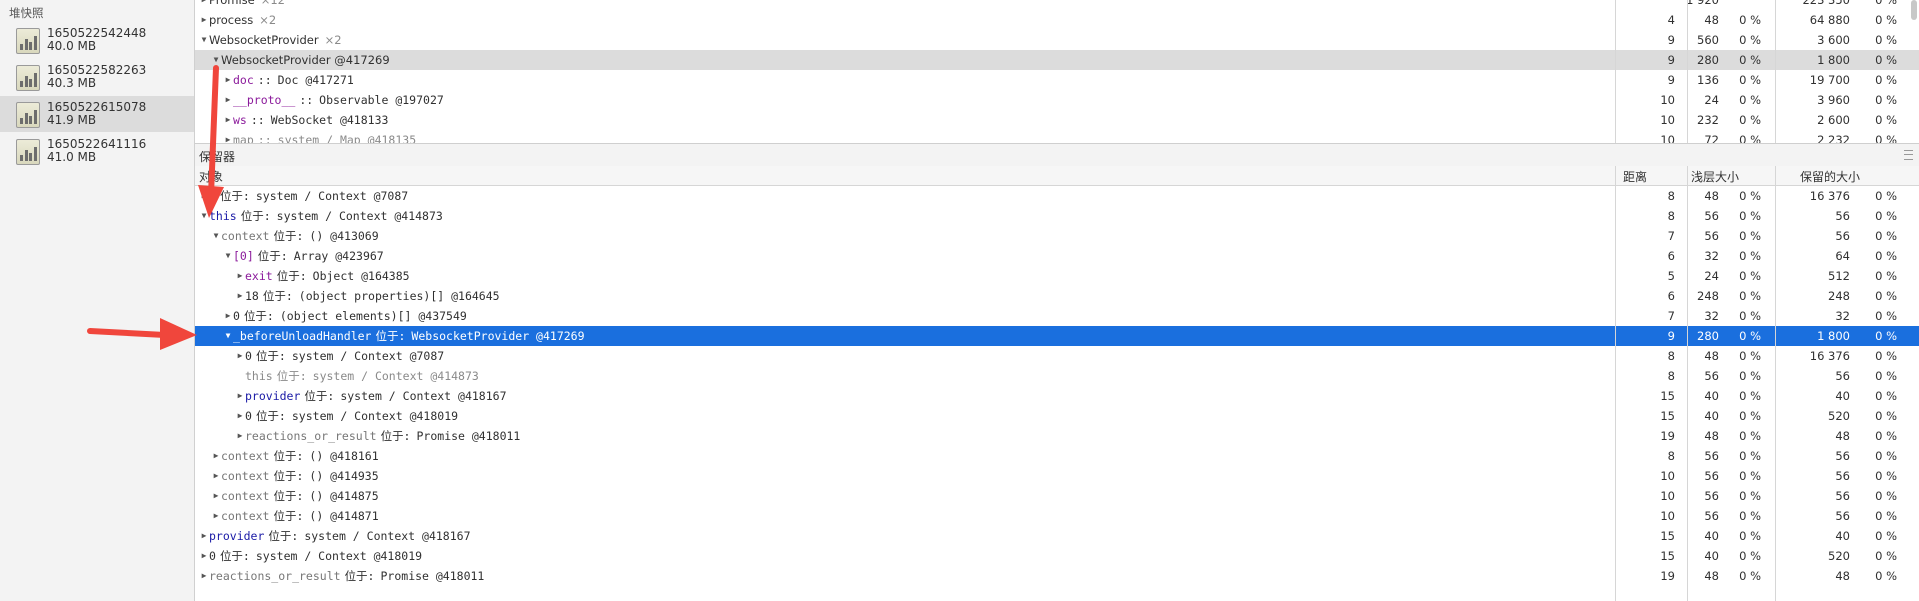 This screenshot has height=601, width=1919. I want to click on snapshot-item: 1650522641116 41.0 MB, so click(97, 151).